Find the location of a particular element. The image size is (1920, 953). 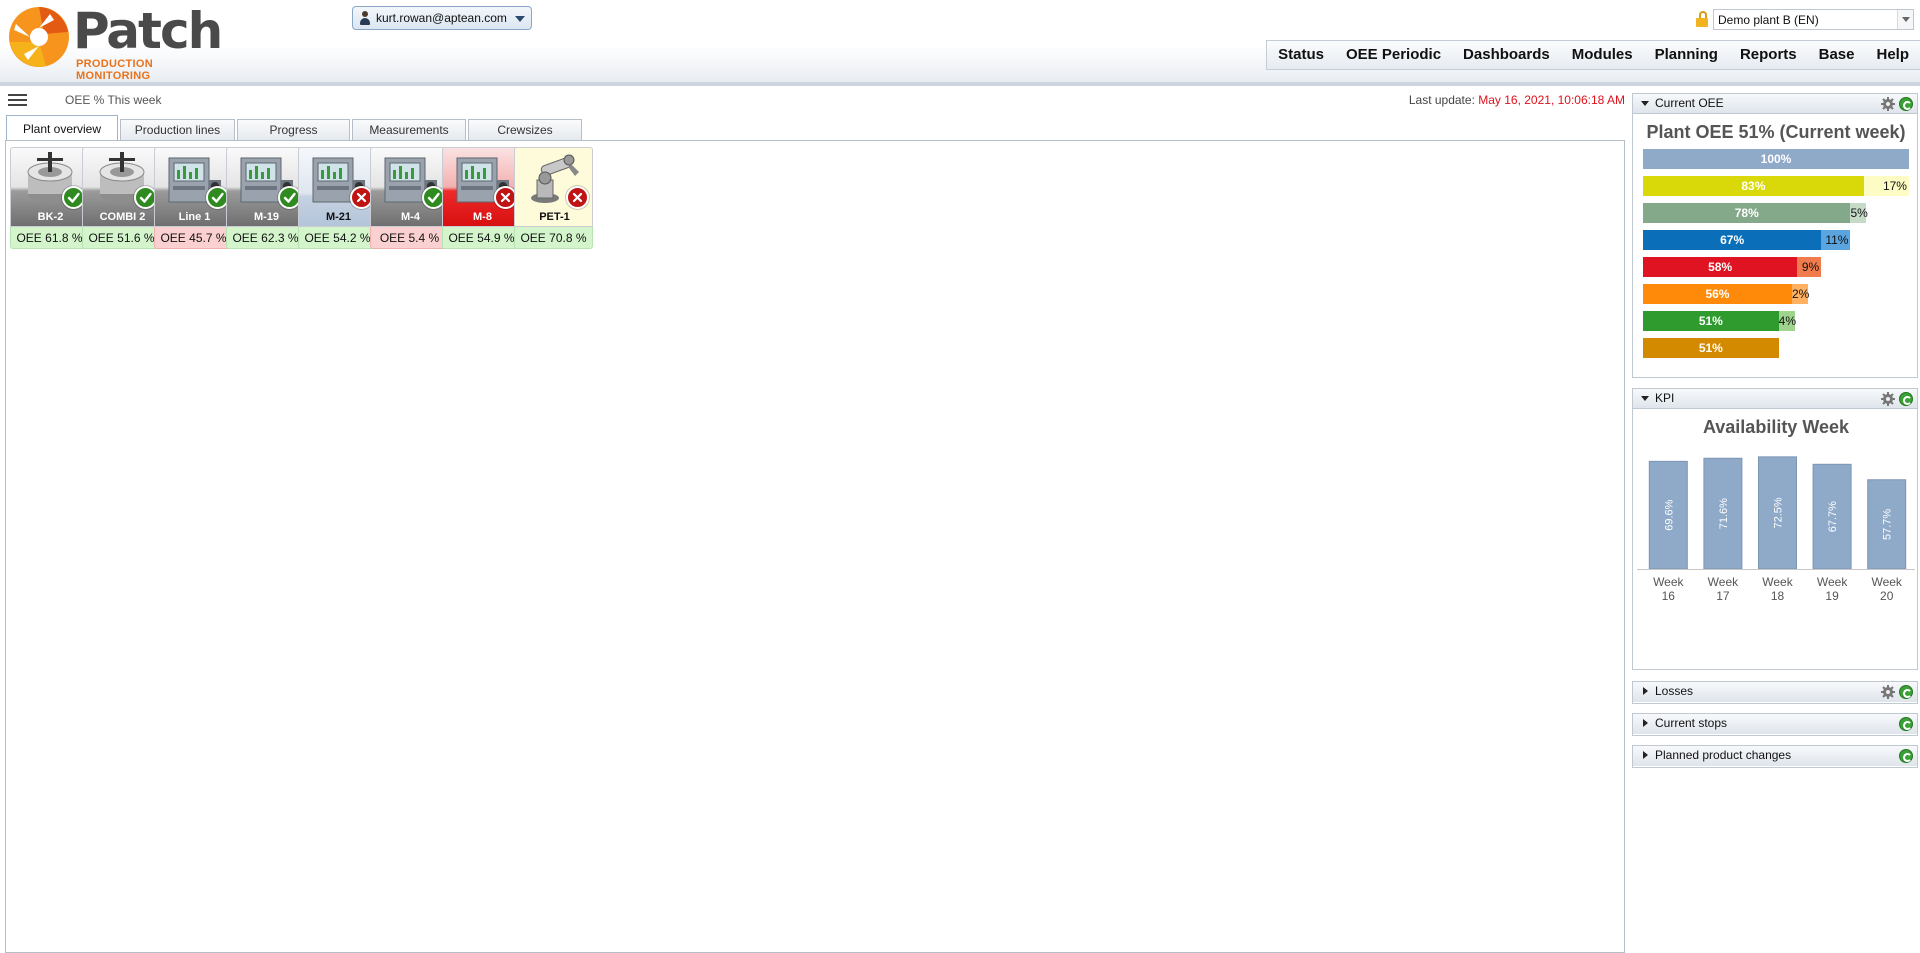

oee-bar-loss: 2% is located at coordinates (1800, 294).